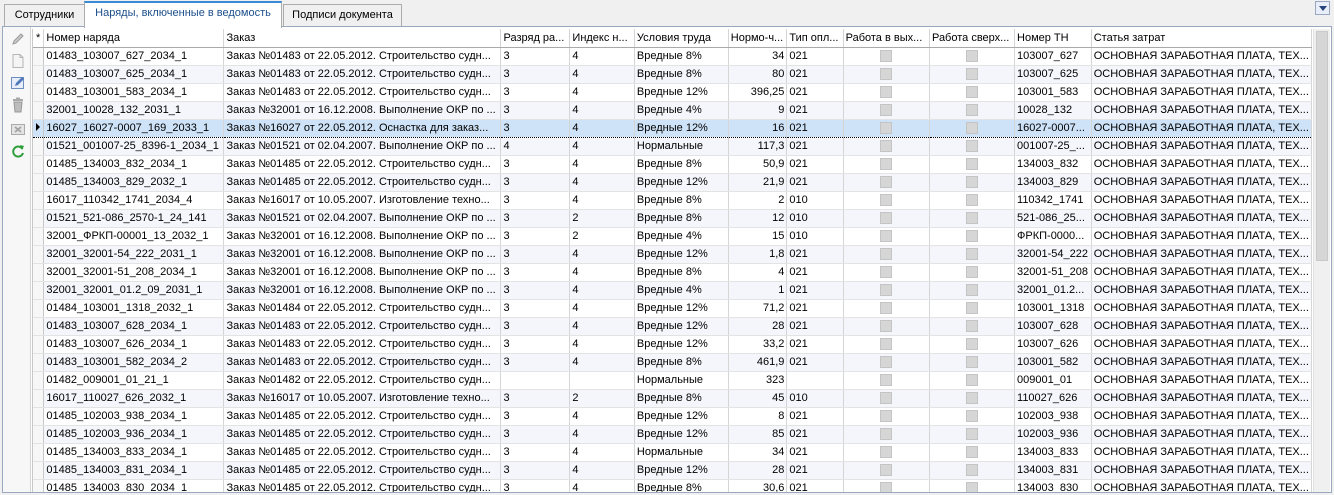  Describe the element at coordinates (681, 380) in the screenshot. I see `table-cell: Нормальные` at that location.